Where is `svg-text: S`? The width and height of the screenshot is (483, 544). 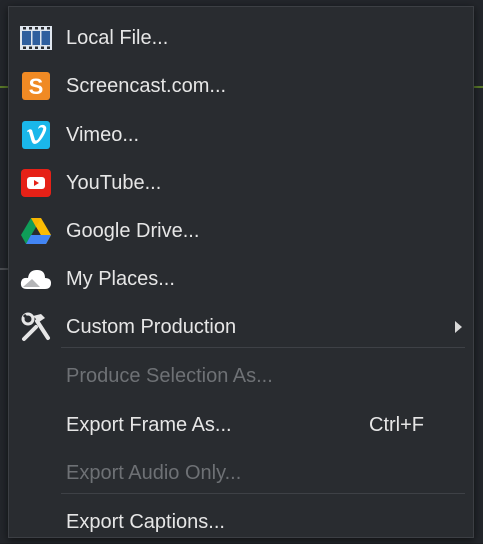 svg-text: S is located at coordinates (36, 86).